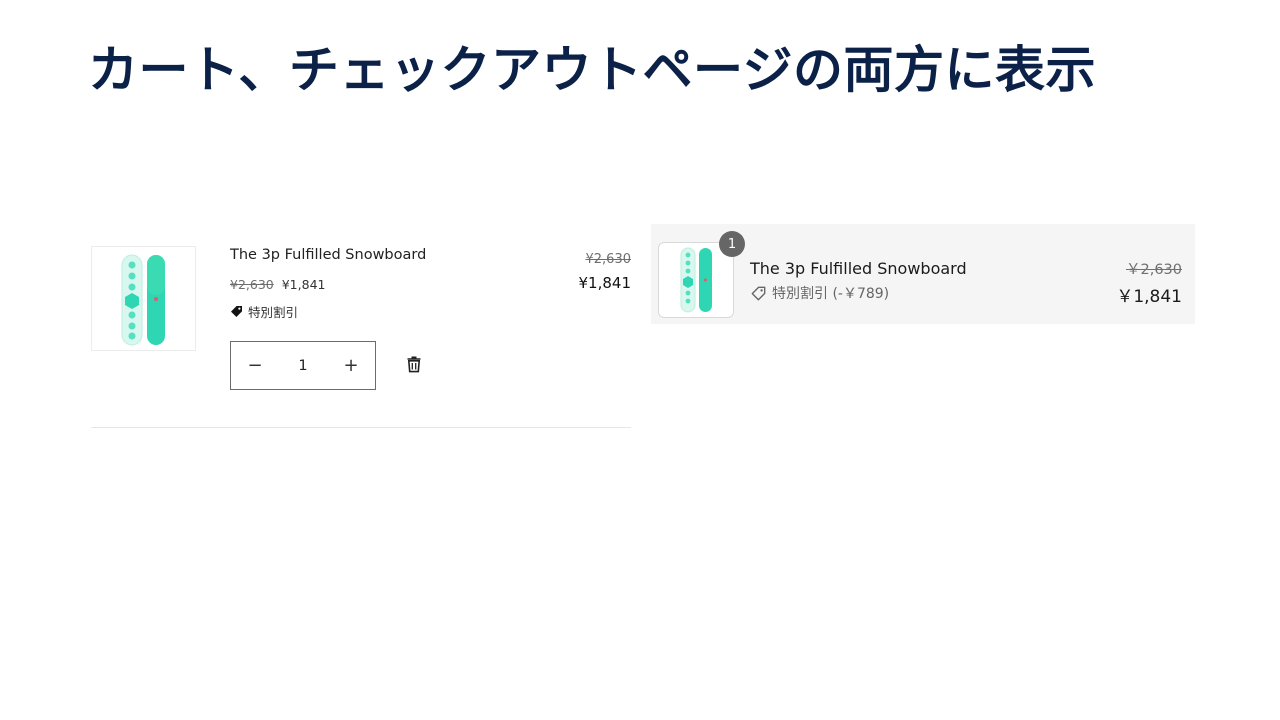 The height and width of the screenshot is (720, 1280). I want to click on discount-text: 特別割引 (-￥789), so click(831, 294).